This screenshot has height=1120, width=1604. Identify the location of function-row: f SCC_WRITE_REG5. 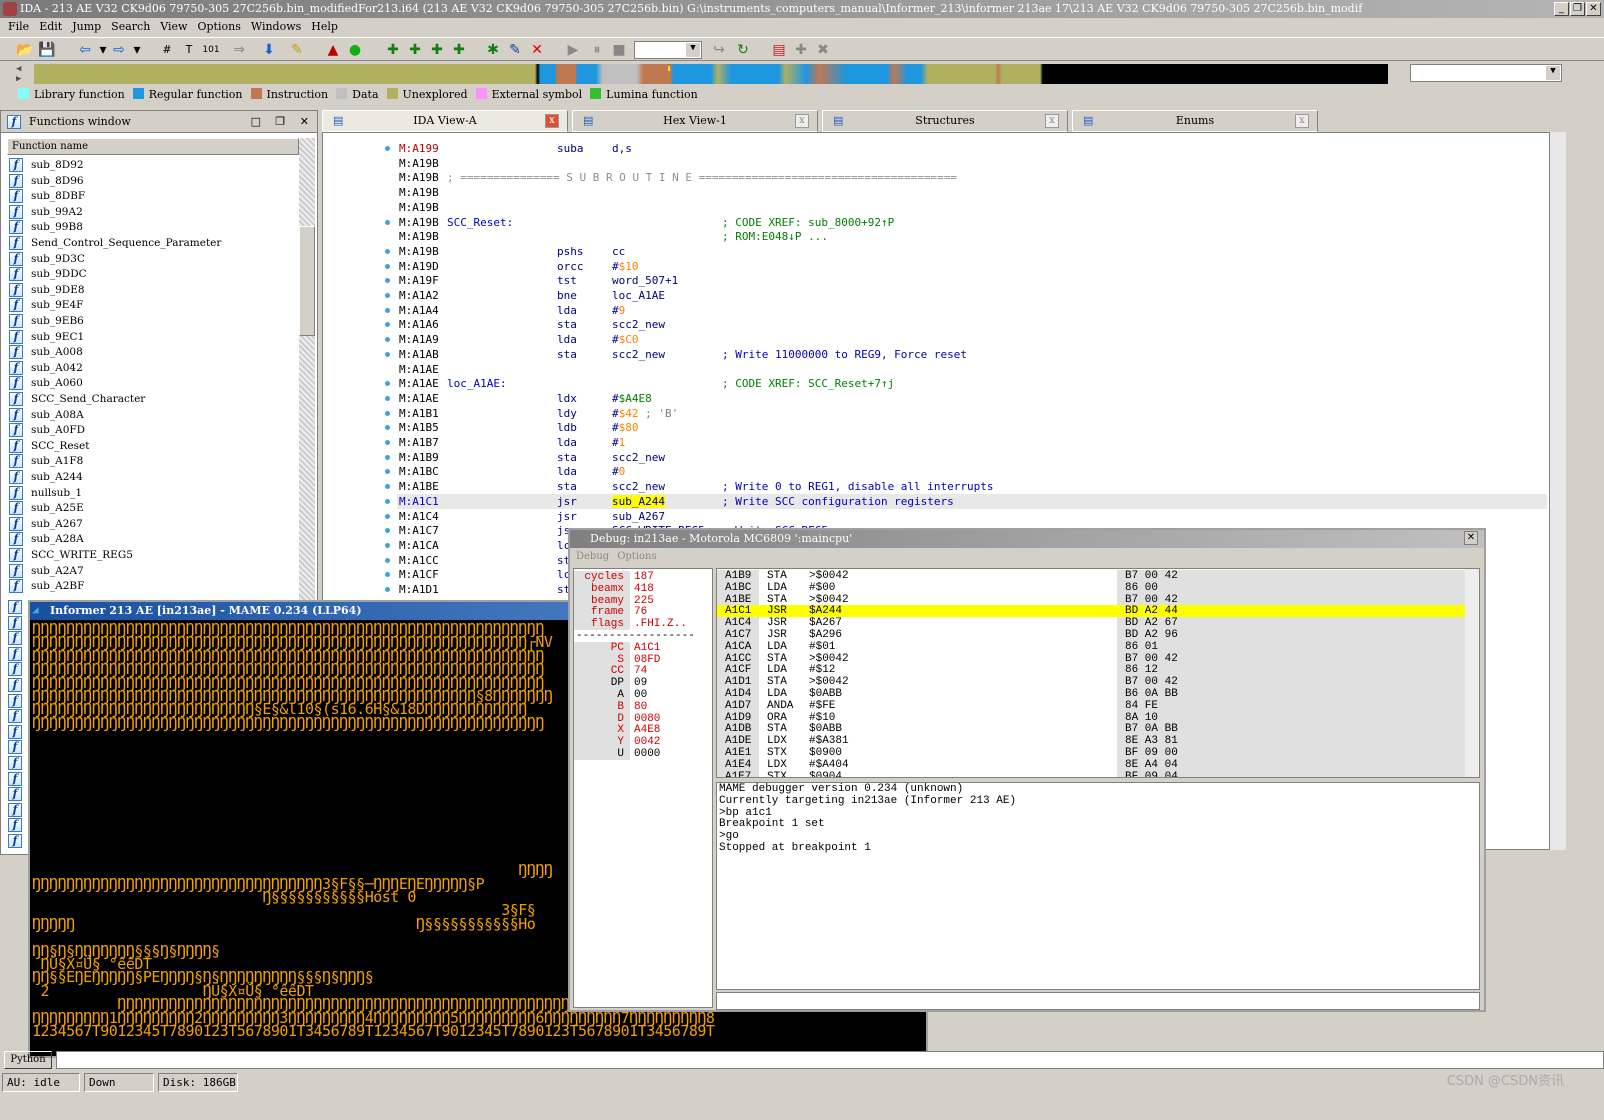
(71, 555).